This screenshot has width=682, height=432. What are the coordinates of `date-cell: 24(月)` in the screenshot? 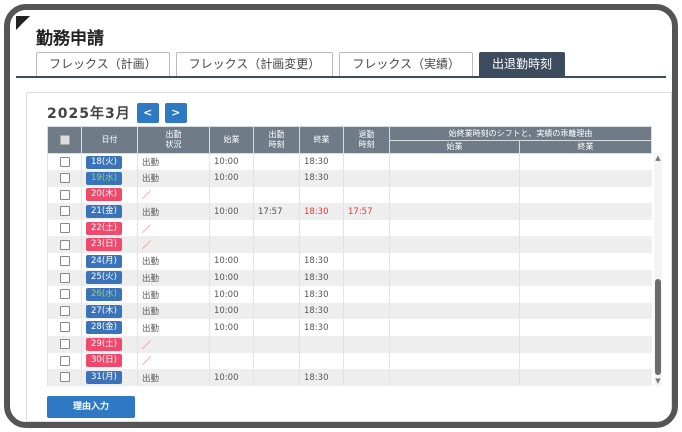 It's located at (109, 261).